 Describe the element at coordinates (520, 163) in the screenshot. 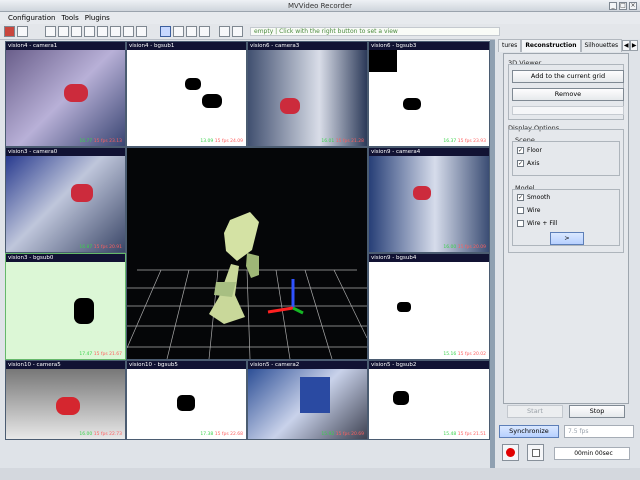

I see `axis-checkbox: ✓` at that location.